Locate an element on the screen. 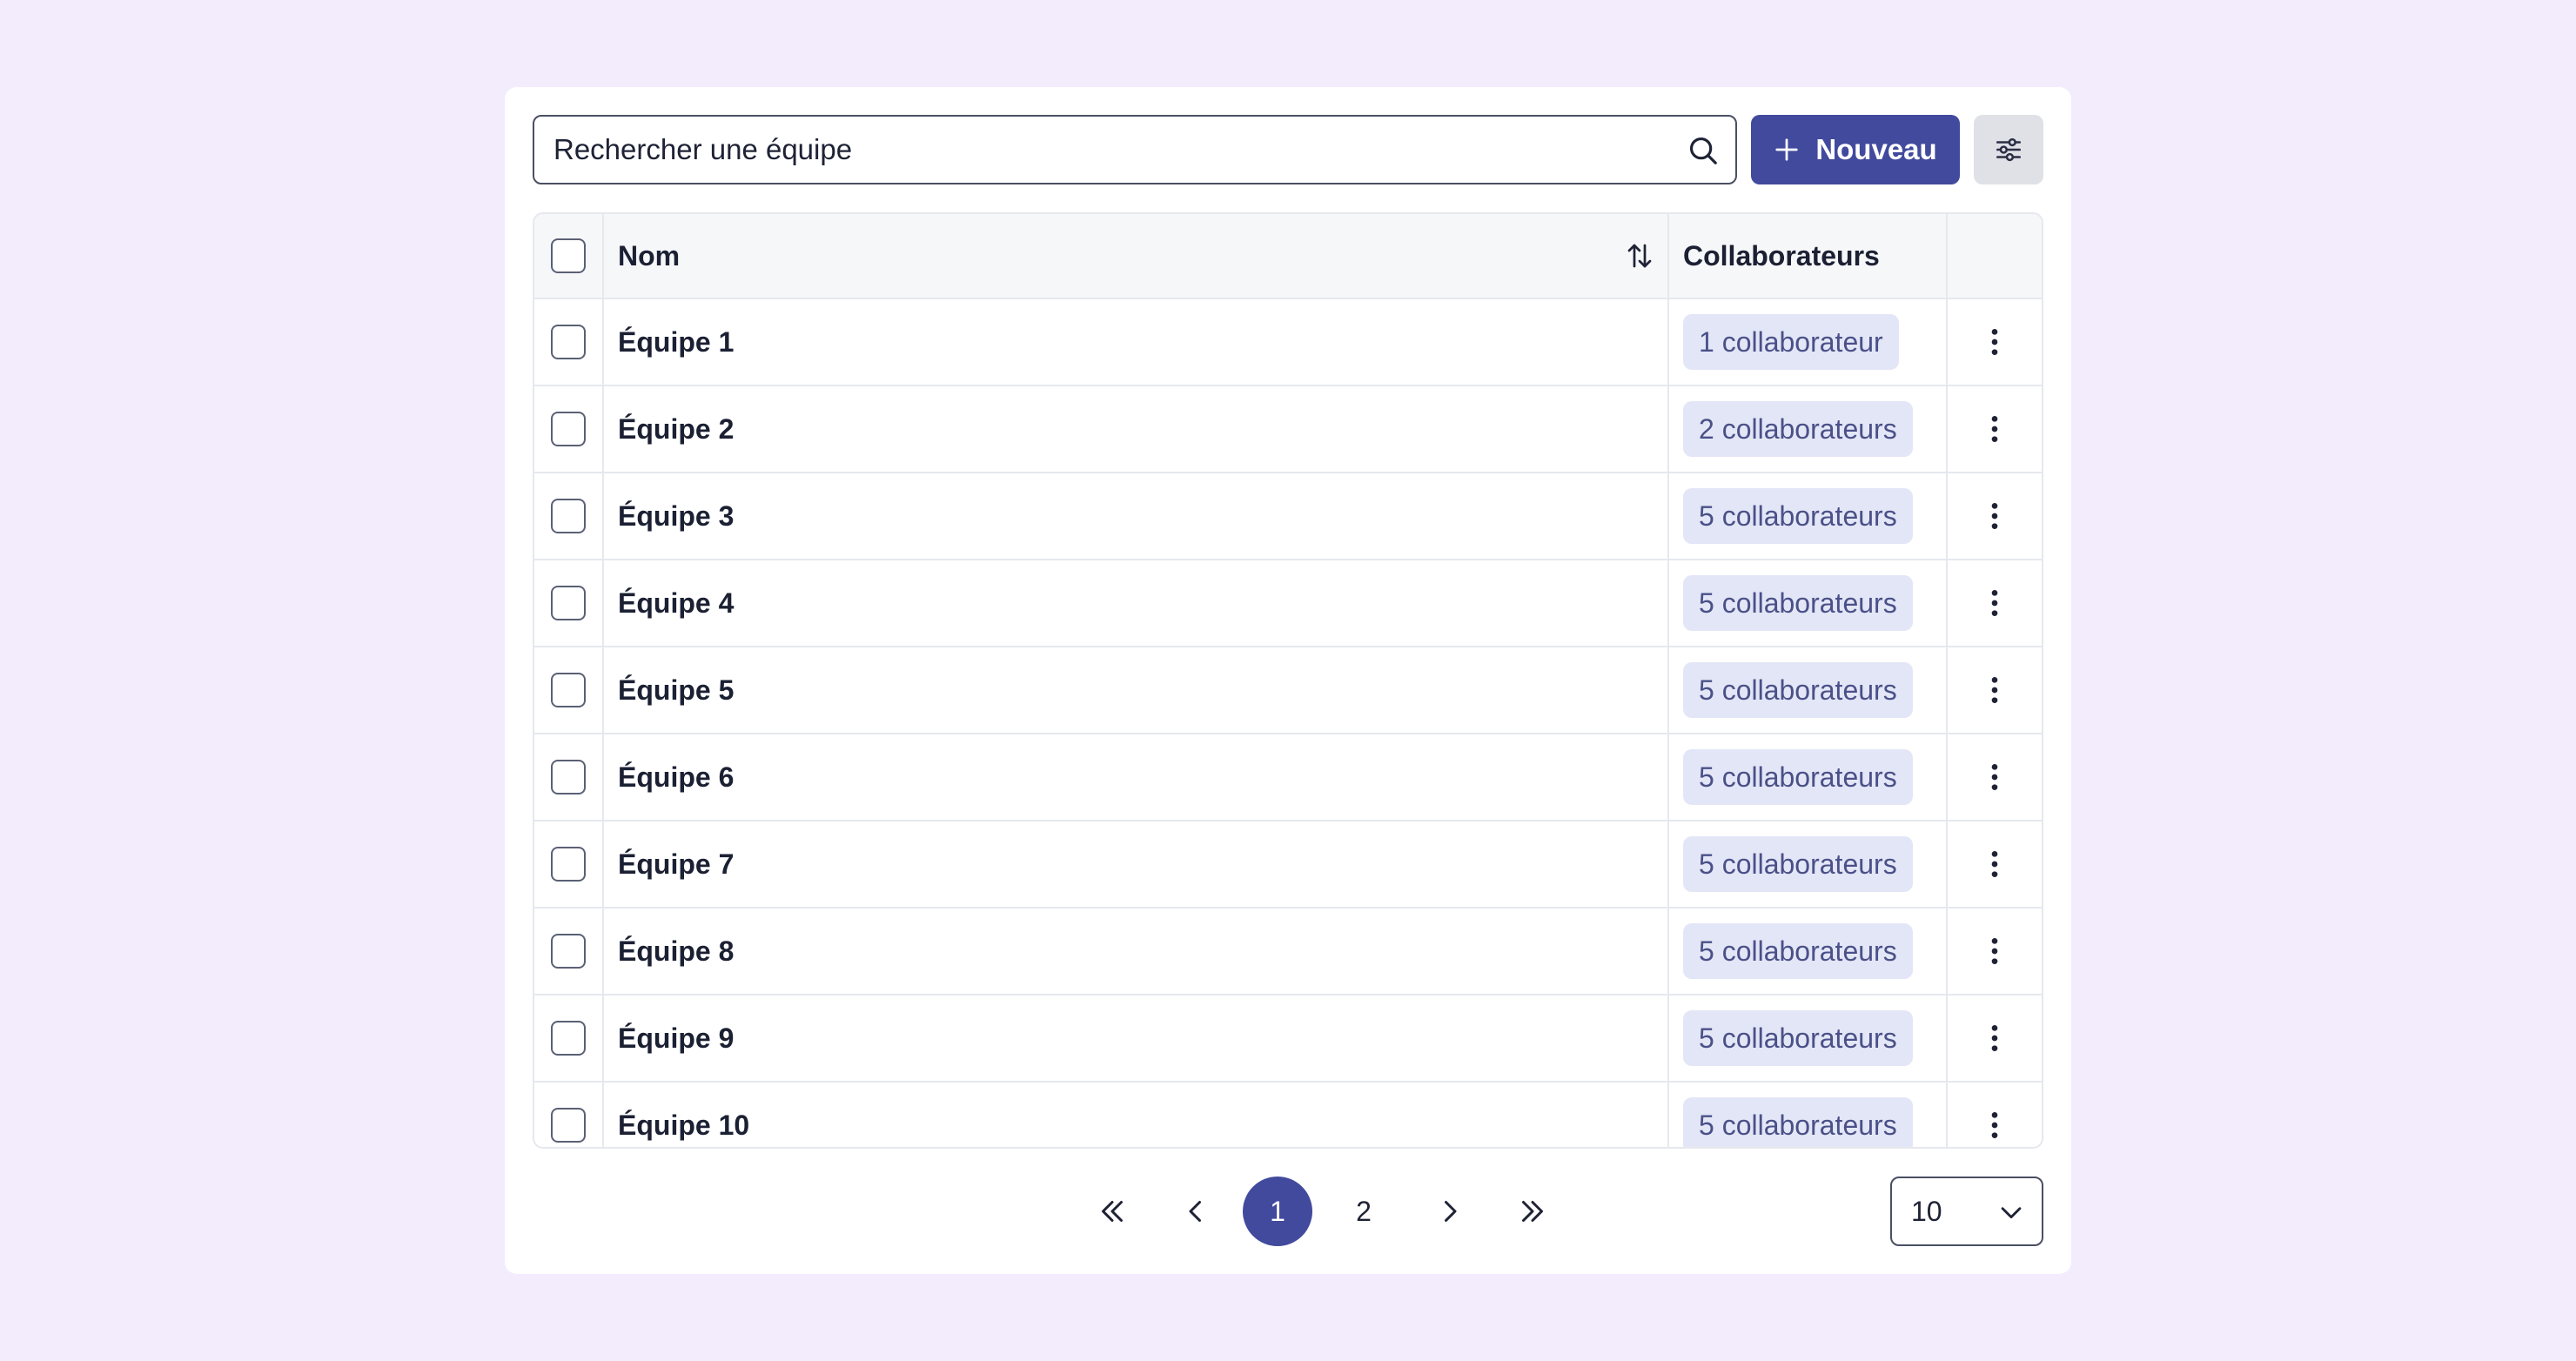 Image resolution: width=2576 pixels, height=1361 pixels. previous-page-button is located at coordinates (1196, 1211).